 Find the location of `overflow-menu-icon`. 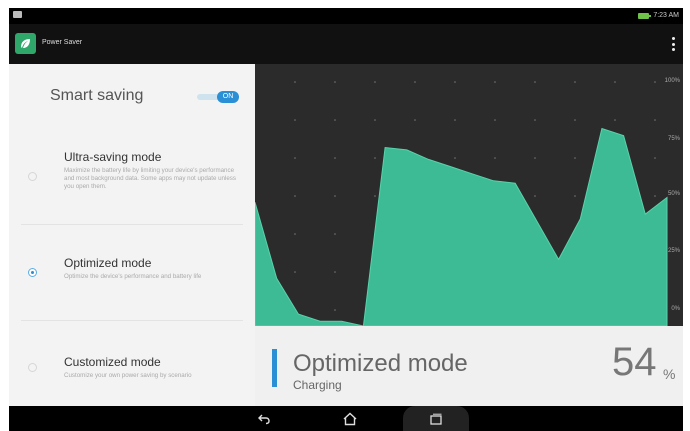

overflow-menu-icon is located at coordinates (673, 44).